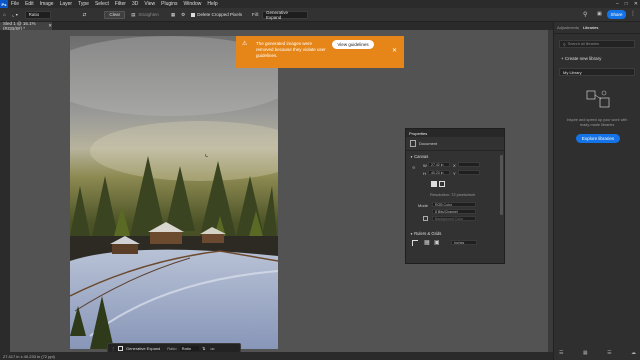 Image resolution: width=640 pixels, height=360 pixels. What do you see at coordinates (561, 353) in the screenshot?
I see `filter-icon: ☰` at bounding box center [561, 353].